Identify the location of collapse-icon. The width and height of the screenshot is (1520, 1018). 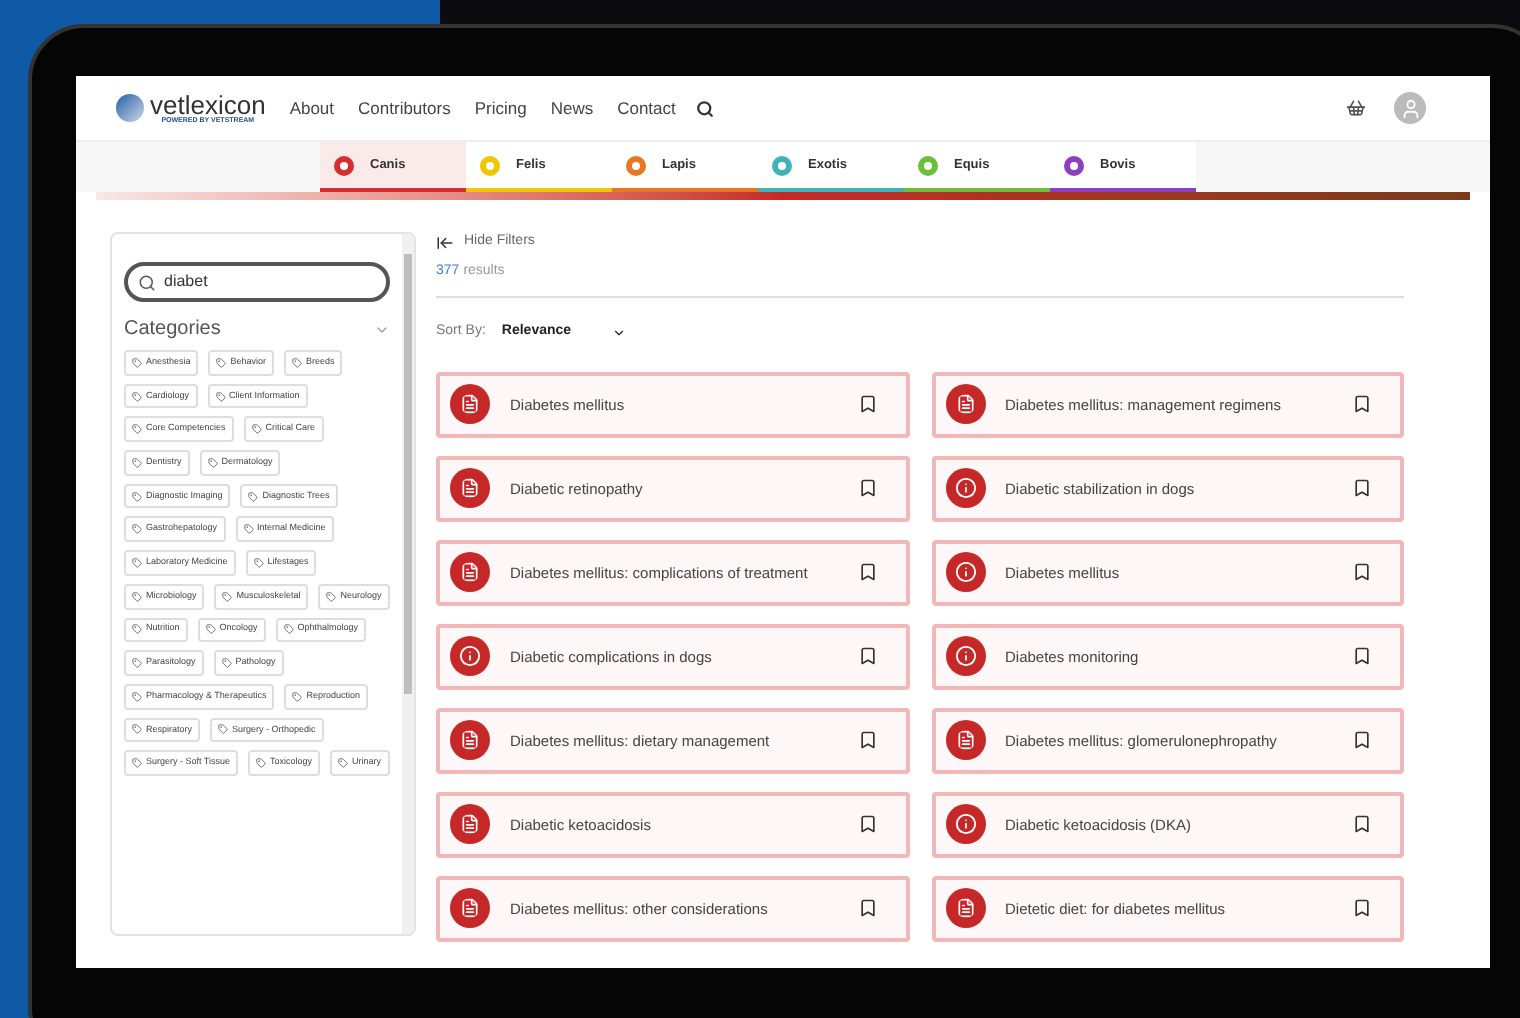
(445, 242).